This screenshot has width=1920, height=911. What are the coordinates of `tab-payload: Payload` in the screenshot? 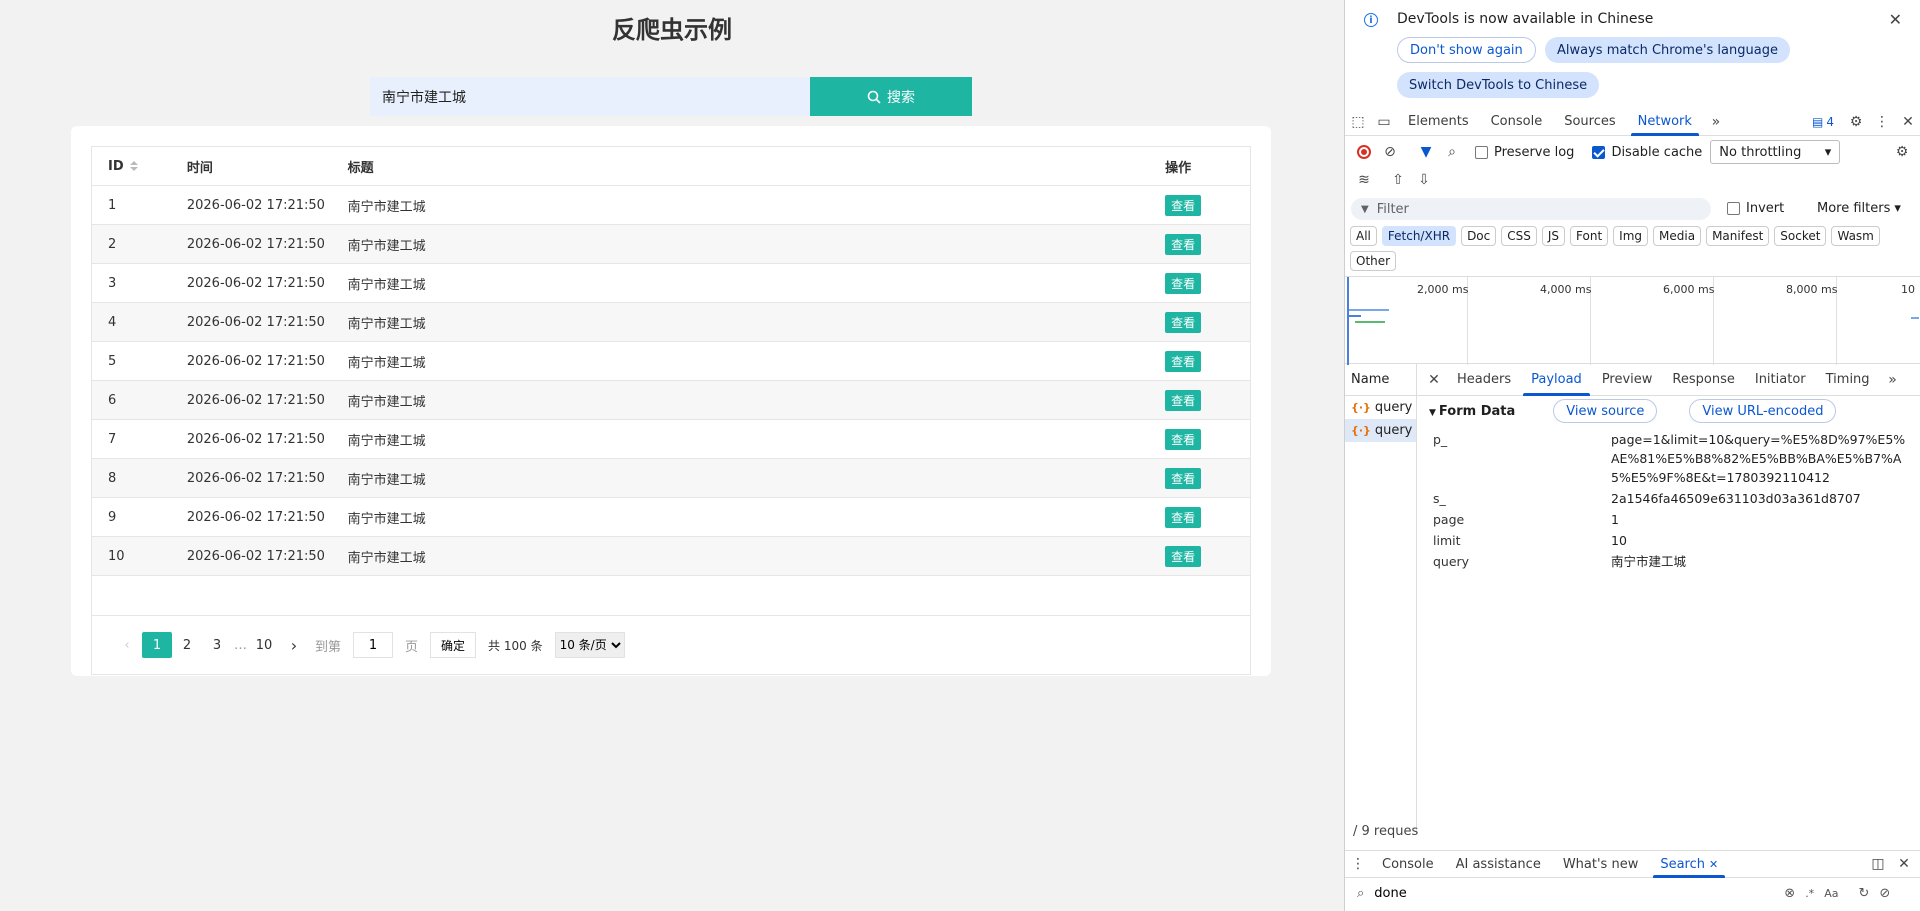 It's located at (1556, 380).